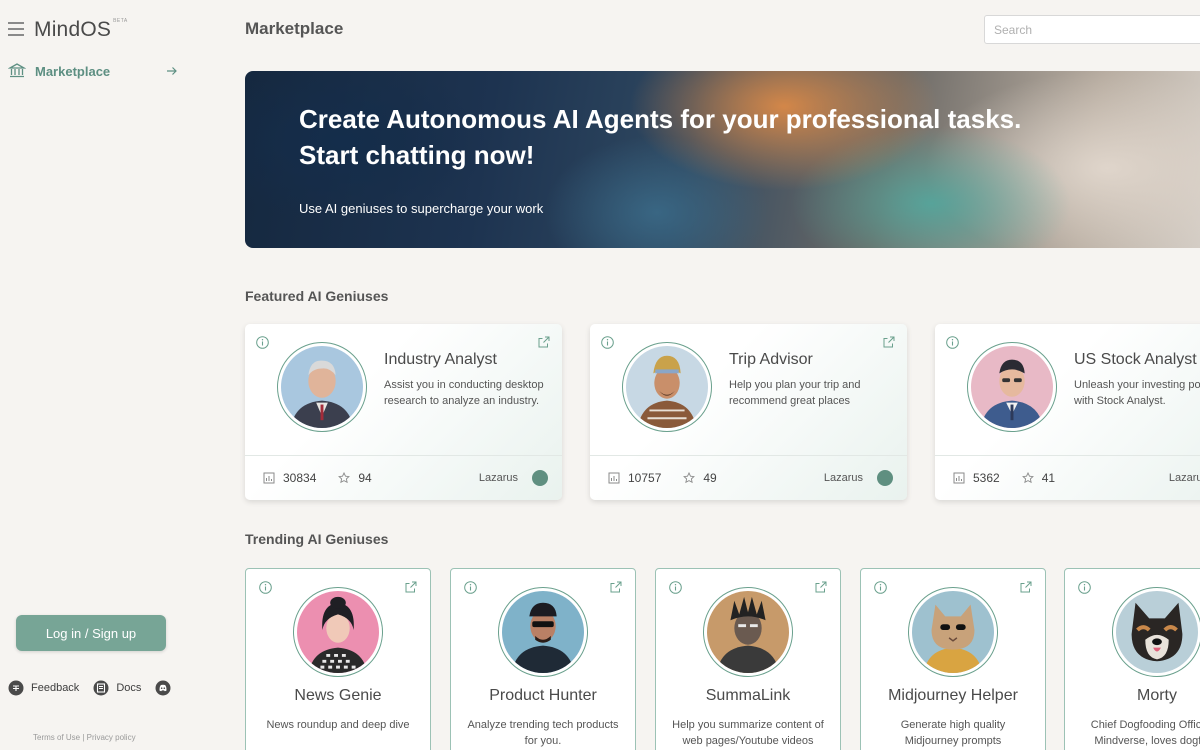 The height and width of the screenshot is (750, 1200). I want to click on discord-icon, so click(163, 688).